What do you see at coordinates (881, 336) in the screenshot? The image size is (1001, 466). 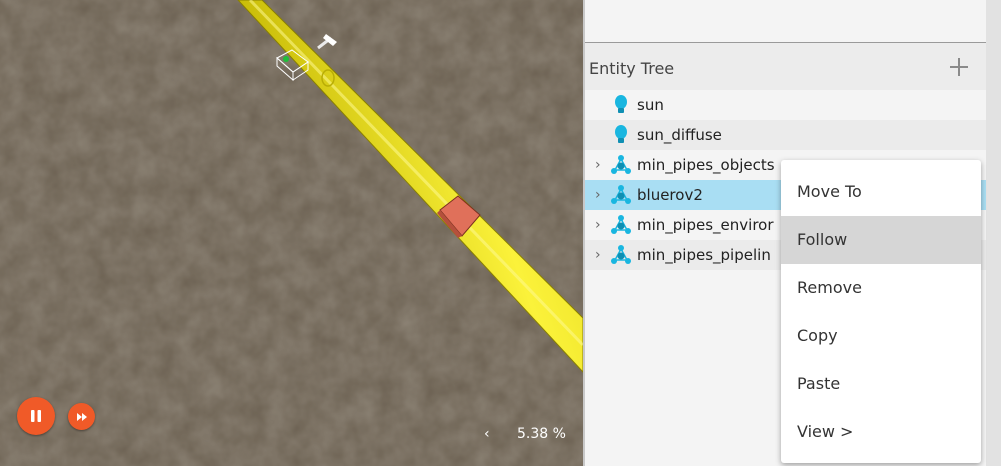 I see `menu-item-copy: Copy` at bounding box center [881, 336].